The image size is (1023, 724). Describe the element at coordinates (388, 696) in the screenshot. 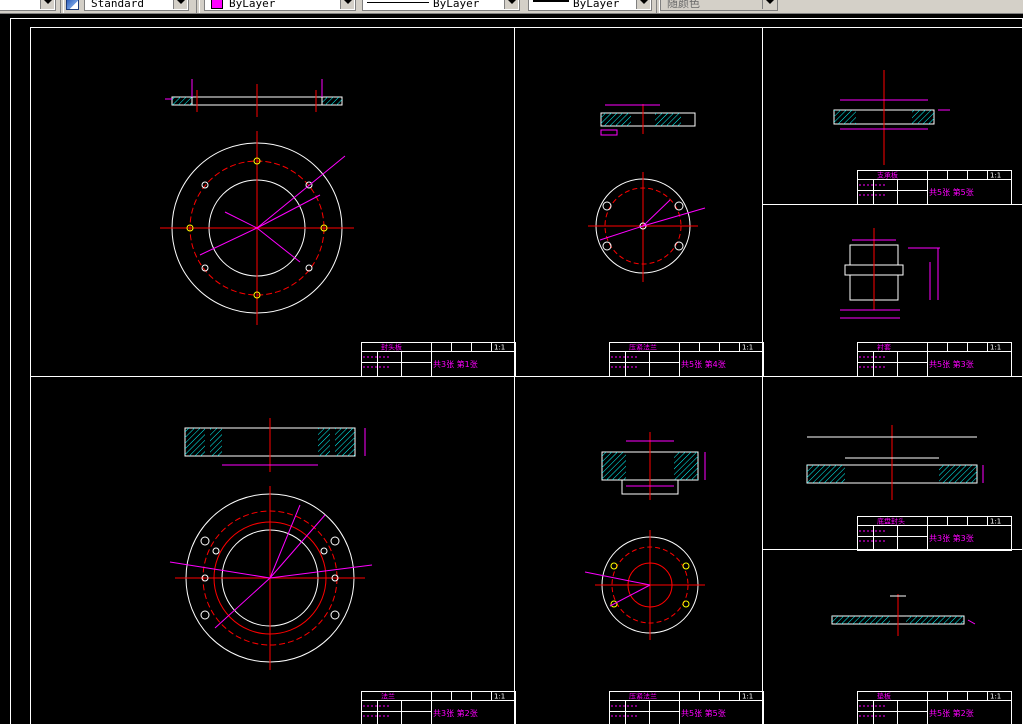

I see `title-block-part-name: 法兰` at that location.